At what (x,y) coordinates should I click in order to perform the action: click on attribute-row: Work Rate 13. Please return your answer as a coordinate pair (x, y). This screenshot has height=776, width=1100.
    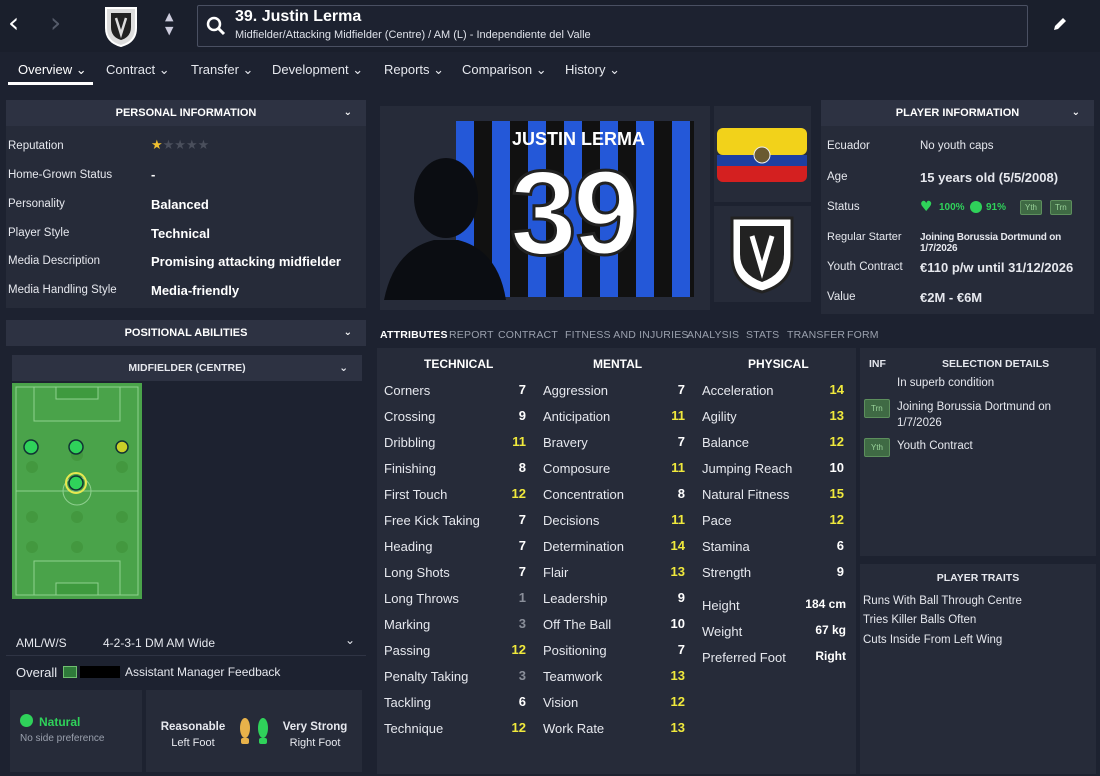
    Looking at the image, I should click on (614, 729).